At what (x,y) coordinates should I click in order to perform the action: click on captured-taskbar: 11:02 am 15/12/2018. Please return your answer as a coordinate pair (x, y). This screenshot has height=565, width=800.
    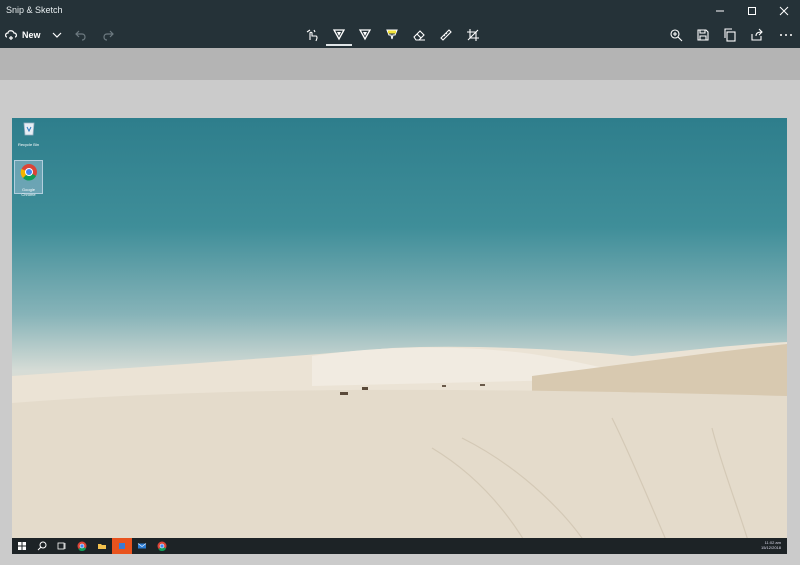
    Looking at the image, I should click on (399, 546).